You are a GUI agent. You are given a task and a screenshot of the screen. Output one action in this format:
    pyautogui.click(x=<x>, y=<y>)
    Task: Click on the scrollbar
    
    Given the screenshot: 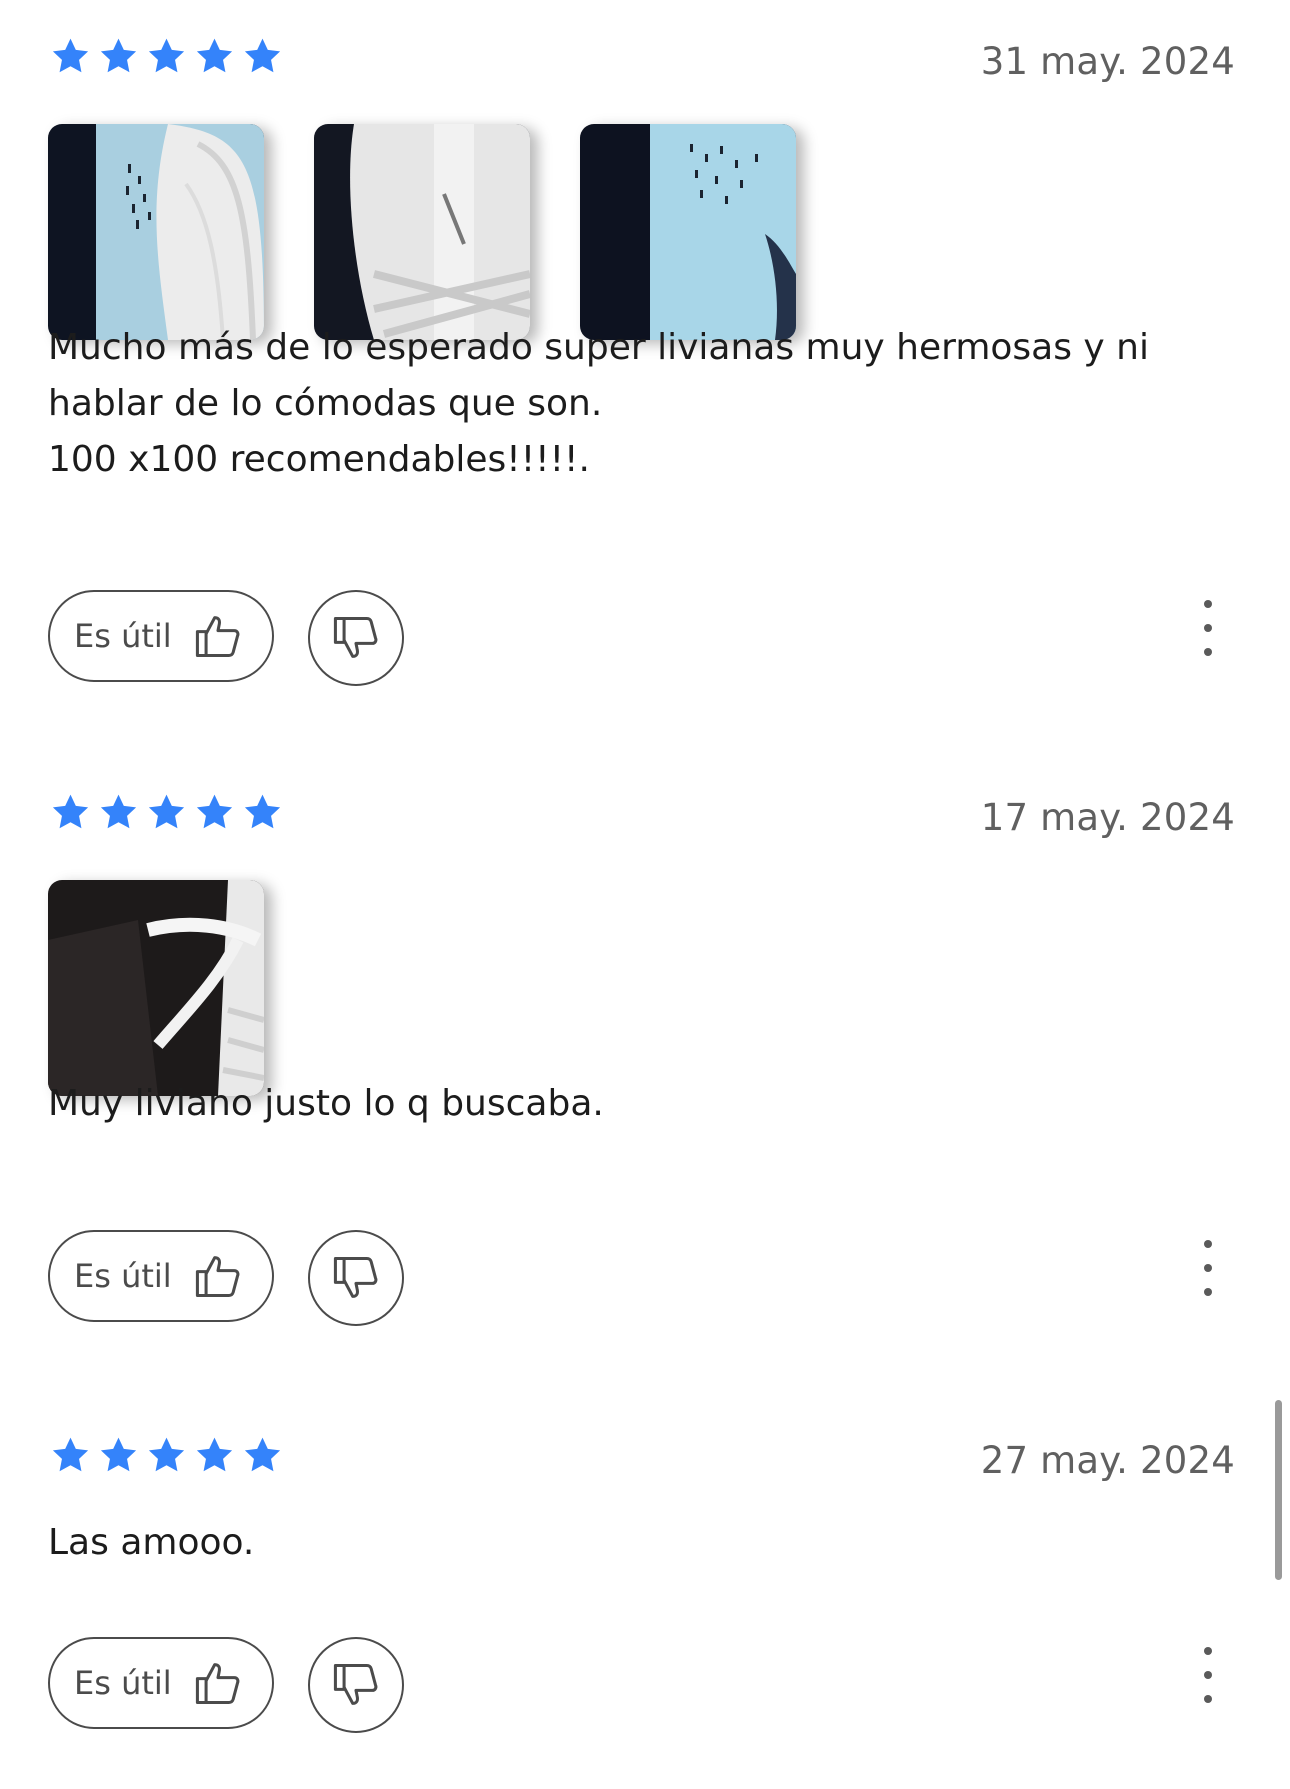 What is the action you would take?
    pyautogui.click(x=1278, y=1490)
    